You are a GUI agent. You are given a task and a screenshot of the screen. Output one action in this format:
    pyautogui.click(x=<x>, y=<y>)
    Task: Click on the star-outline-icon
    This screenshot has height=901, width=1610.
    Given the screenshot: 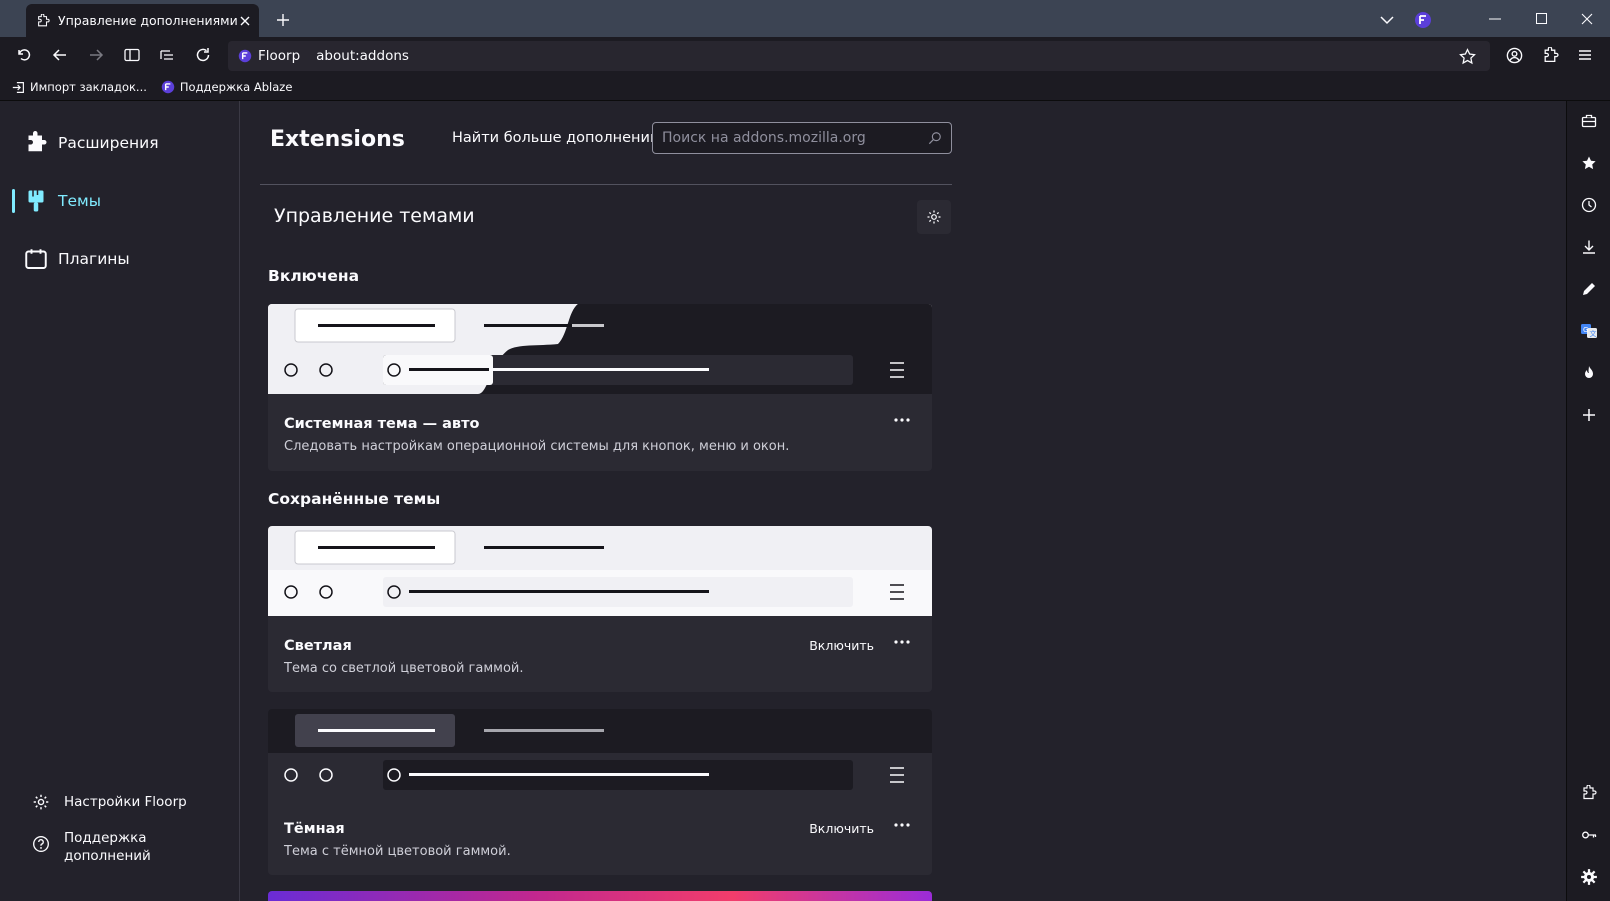 What is the action you would take?
    pyautogui.click(x=1467, y=55)
    